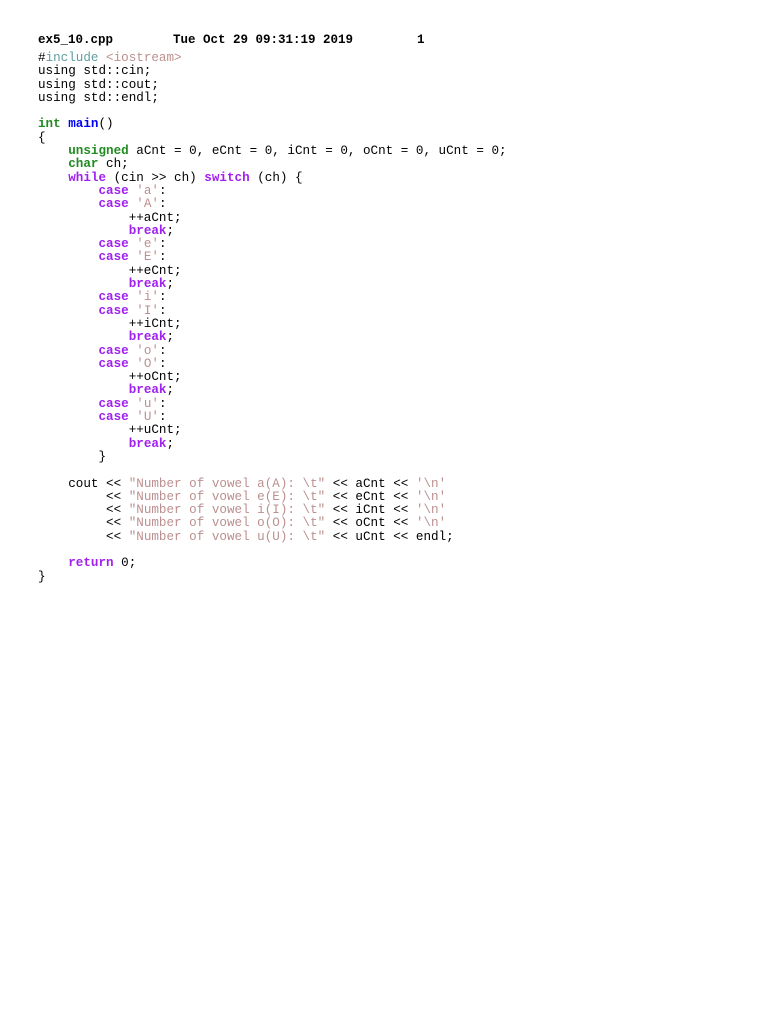  Describe the element at coordinates (144, 58) in the screenshot. I see `code-token: <iostream>` at that location.